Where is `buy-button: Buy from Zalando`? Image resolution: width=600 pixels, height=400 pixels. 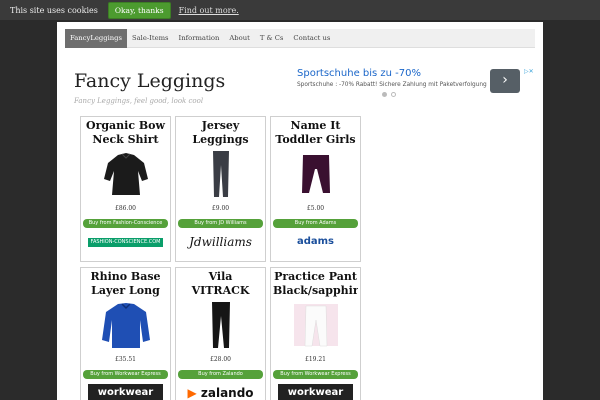 buy-button: Buy from Zalando is located at coordinates (220, 374).